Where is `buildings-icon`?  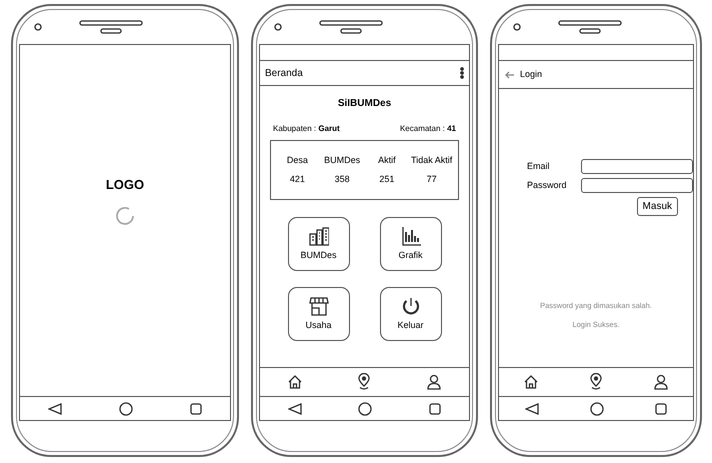 buildings-icon is located at coordinates (318, 236).